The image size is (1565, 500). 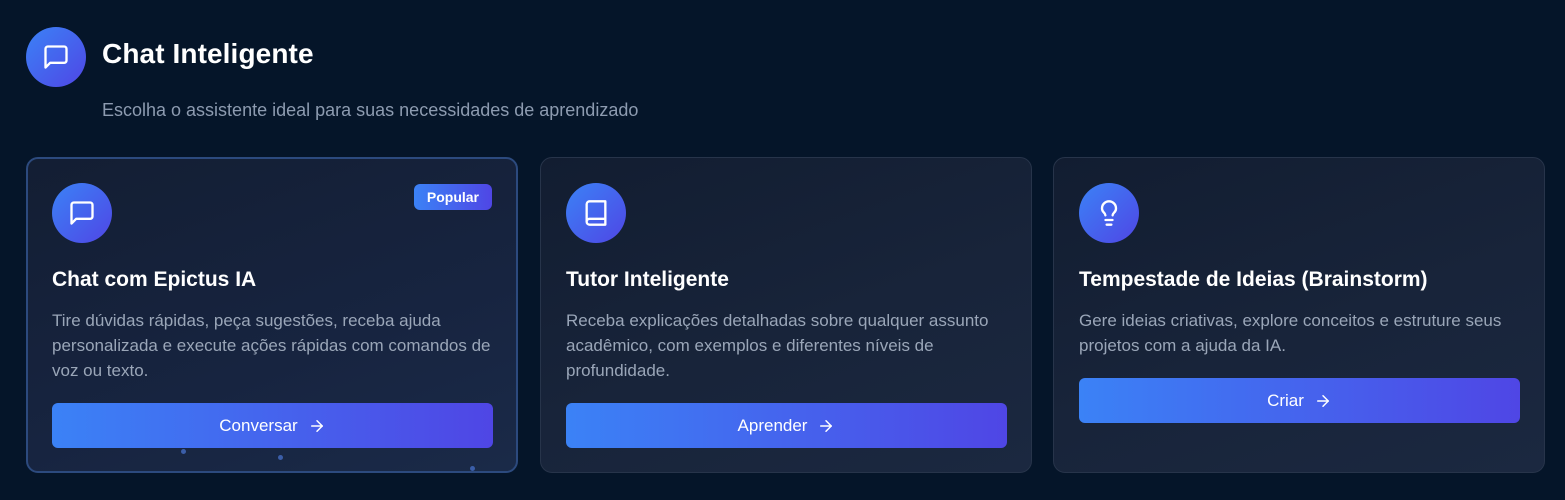 I want to click on popular-badge: Popular, so click(x=452, y=197).